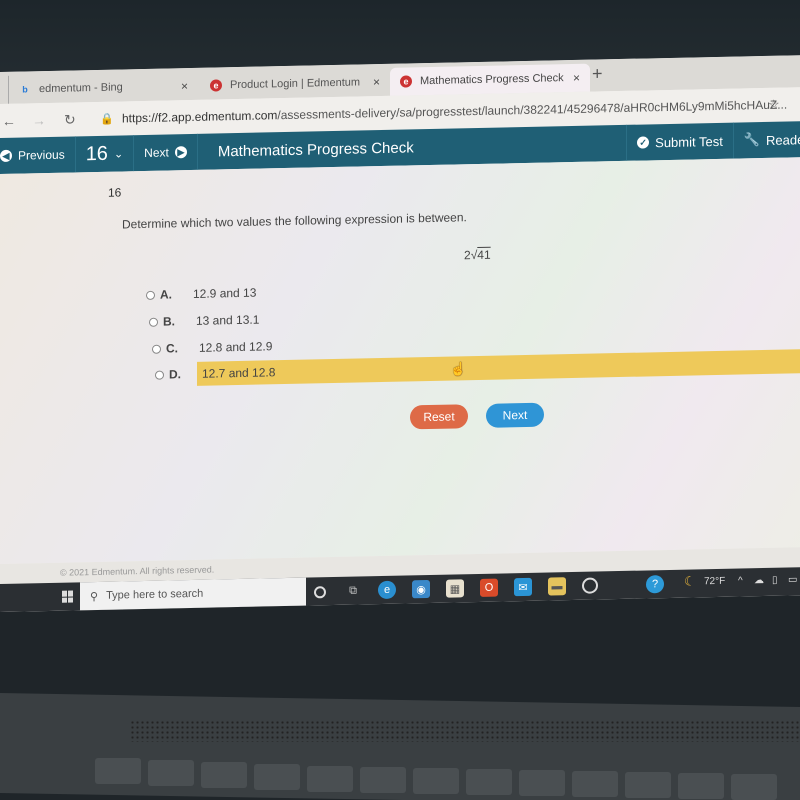  I want to click on task-view-icon: ⧉, so click(353, 590).